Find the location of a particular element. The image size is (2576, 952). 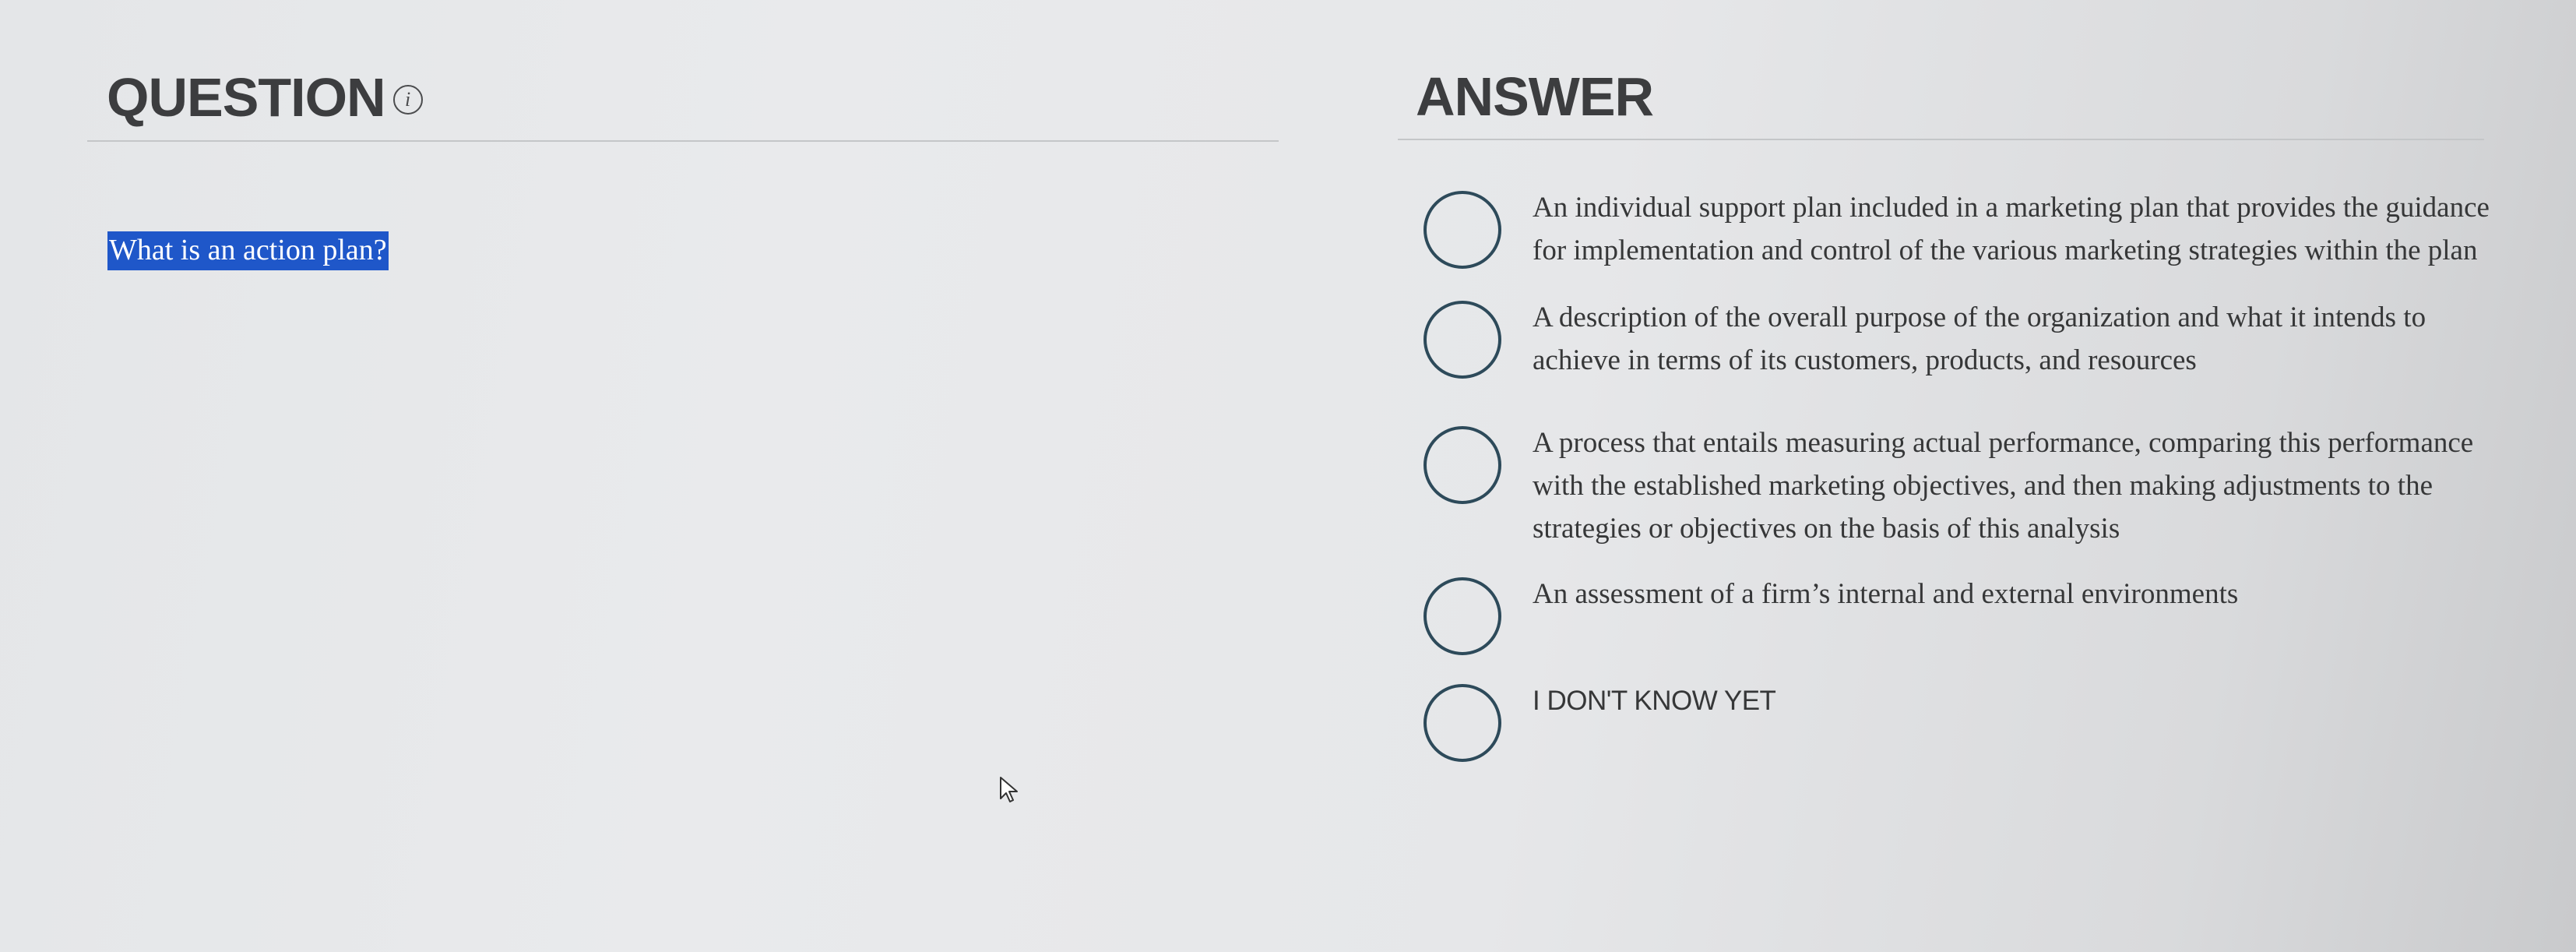

question-text: What is an action plan? is located at coordinates (248, 251).